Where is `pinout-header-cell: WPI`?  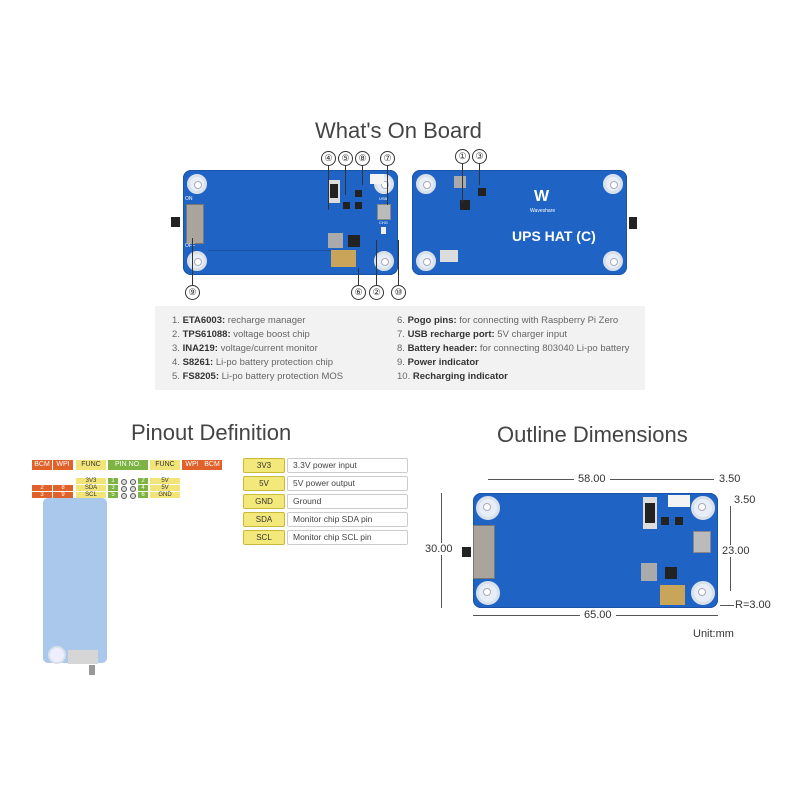
pinout-header-cell: WPI is located at coordinates (63, 465).